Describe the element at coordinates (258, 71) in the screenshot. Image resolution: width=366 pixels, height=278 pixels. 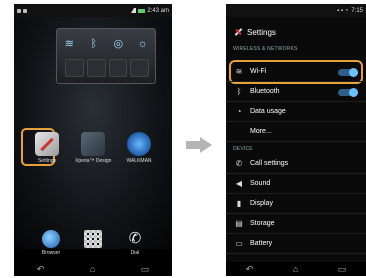
I see `row-label: Wi-Fi` at that location.